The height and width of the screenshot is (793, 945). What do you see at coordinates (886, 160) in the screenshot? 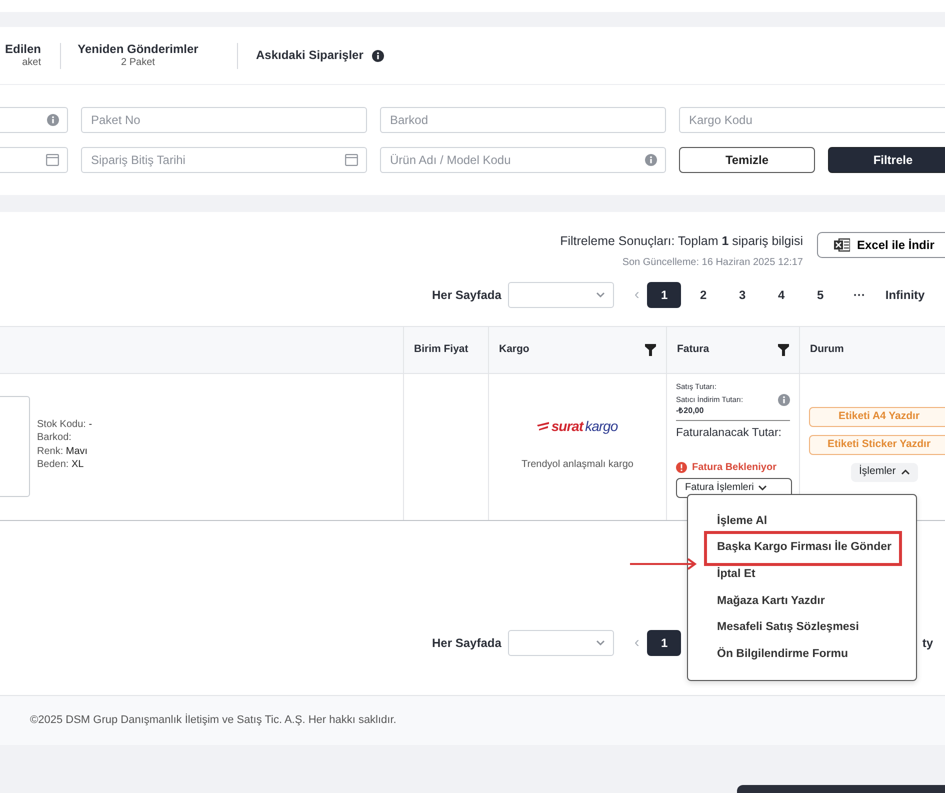
I see `filter-button: Filtrele` at bounding box center [886, 160].